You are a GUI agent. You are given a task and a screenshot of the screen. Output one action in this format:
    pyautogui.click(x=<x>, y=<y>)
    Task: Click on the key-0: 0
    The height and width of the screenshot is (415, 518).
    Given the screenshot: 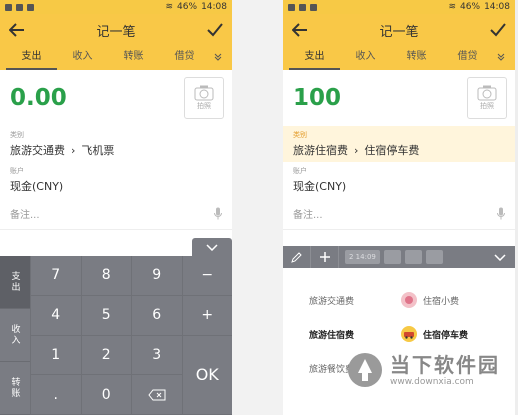 What is the action you would take?
    pyautogui.click(x=105, y=395)
    